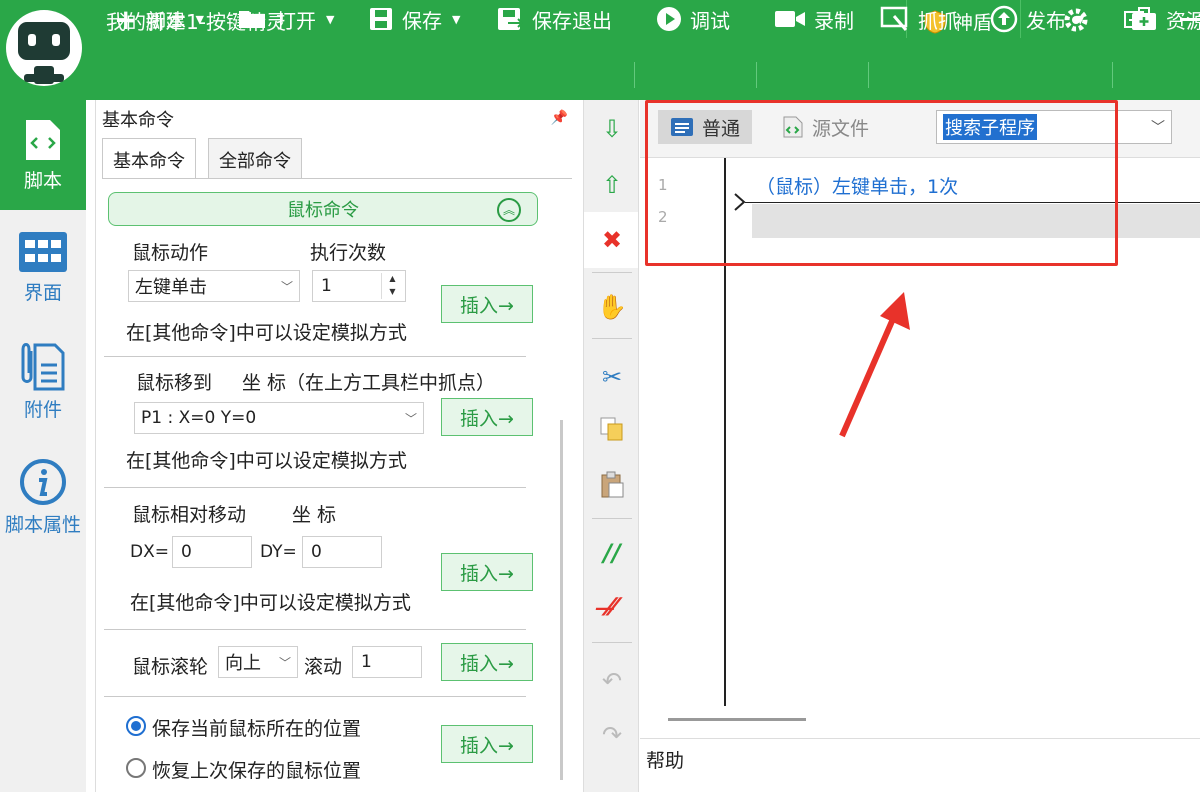 The image size is (1200, 792). What do you see at coordinates (279, 418) in the screenshot?
I see `move-to-point-select: P1 : X=0 Y=0 ﹀` at bounding box center [279, 418].